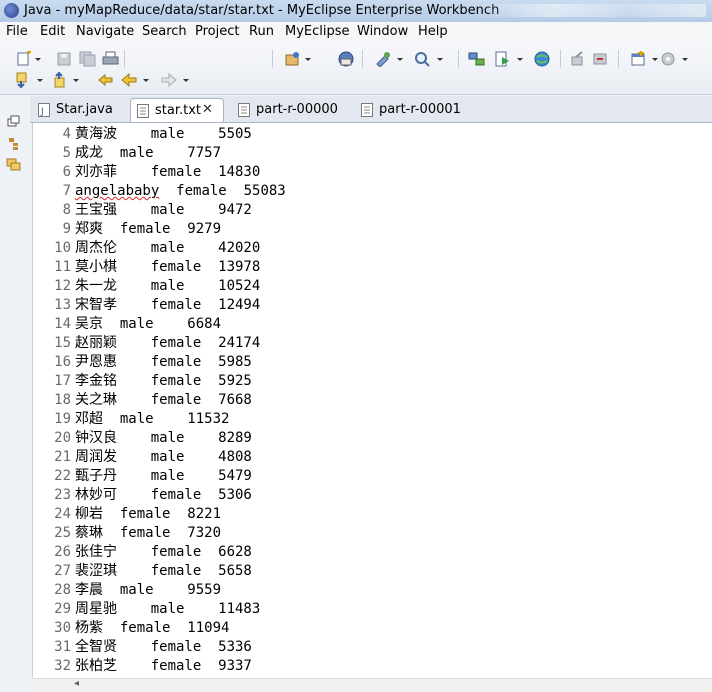 This screenshot has height=692, width=712. What do you see at coordinates (66, 191) in the screenshot?
I see `line-number: 7` at bounding box center [66, 191].